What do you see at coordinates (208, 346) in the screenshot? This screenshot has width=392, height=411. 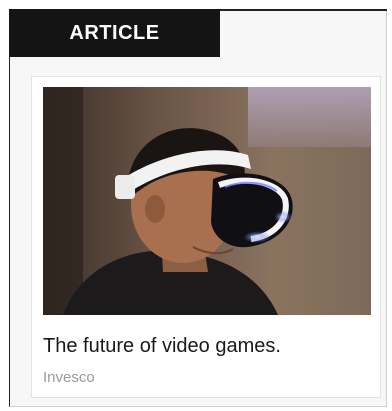 I see `article-title: The future of video games.` at bounding box center [208, 346].